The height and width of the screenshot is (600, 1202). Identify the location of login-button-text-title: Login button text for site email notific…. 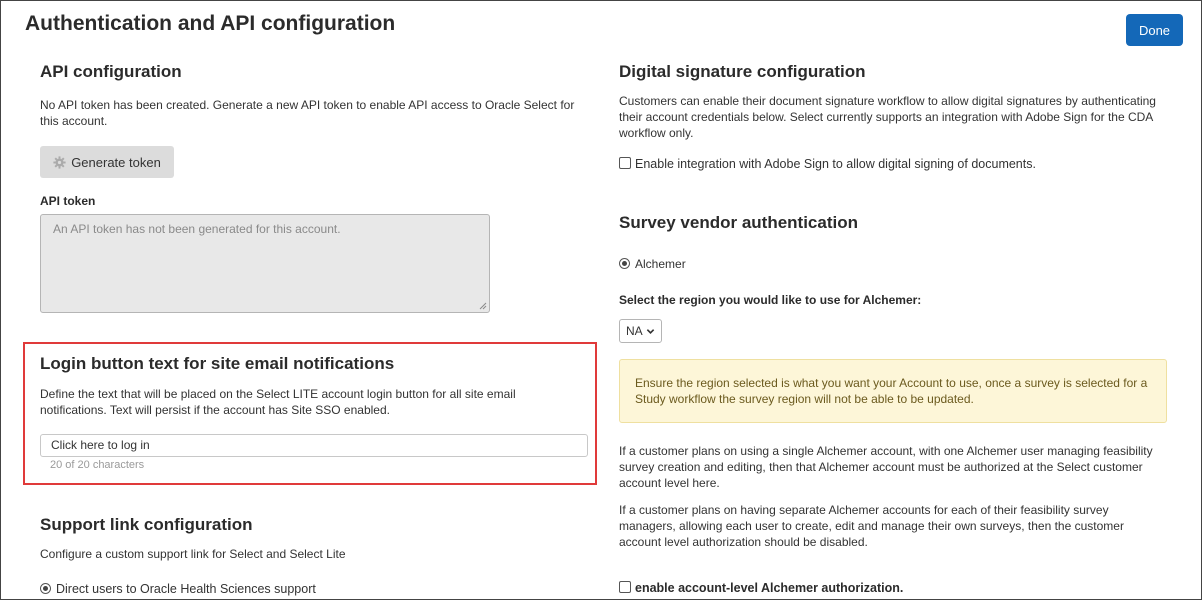
(217, 363).